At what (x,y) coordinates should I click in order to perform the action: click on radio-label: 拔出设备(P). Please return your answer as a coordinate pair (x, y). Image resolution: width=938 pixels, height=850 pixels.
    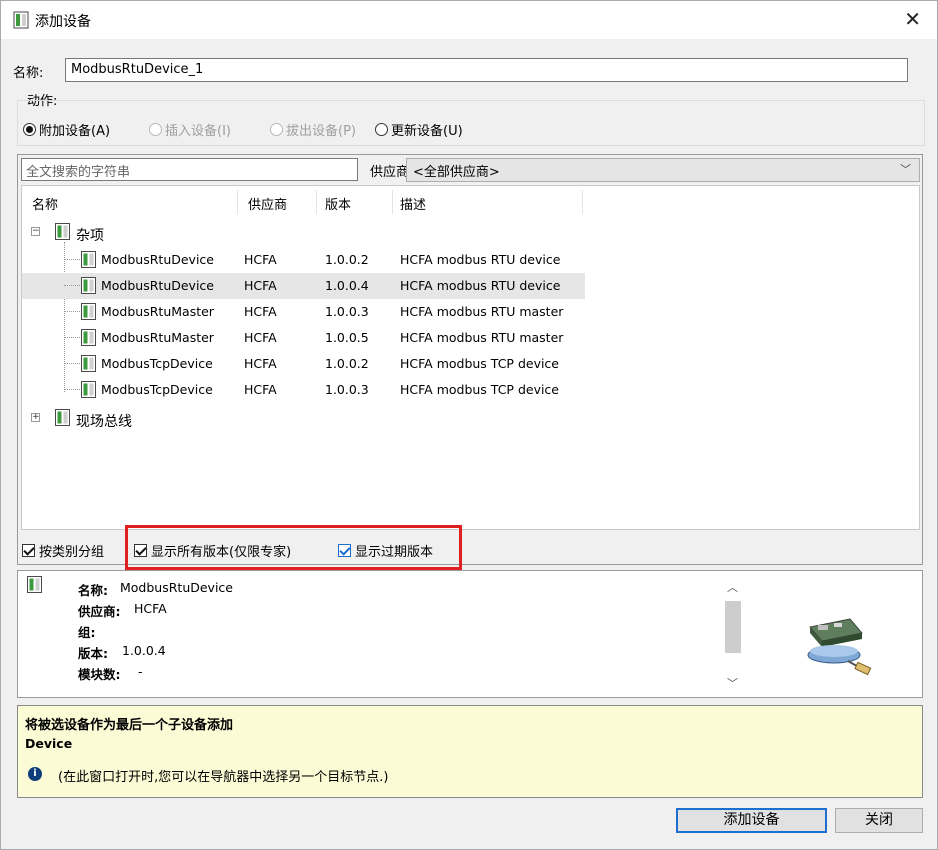
    Looking at the image, I should click on (321, 131).